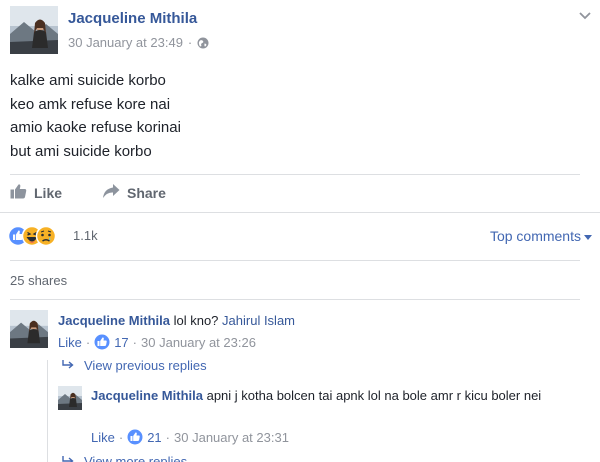 The height and width of the screenshot is (462, 600). Describe the element at coordinates (125, 42) in the screenshot. I see `post-timestamp: 30 January at 23:49` at that location.